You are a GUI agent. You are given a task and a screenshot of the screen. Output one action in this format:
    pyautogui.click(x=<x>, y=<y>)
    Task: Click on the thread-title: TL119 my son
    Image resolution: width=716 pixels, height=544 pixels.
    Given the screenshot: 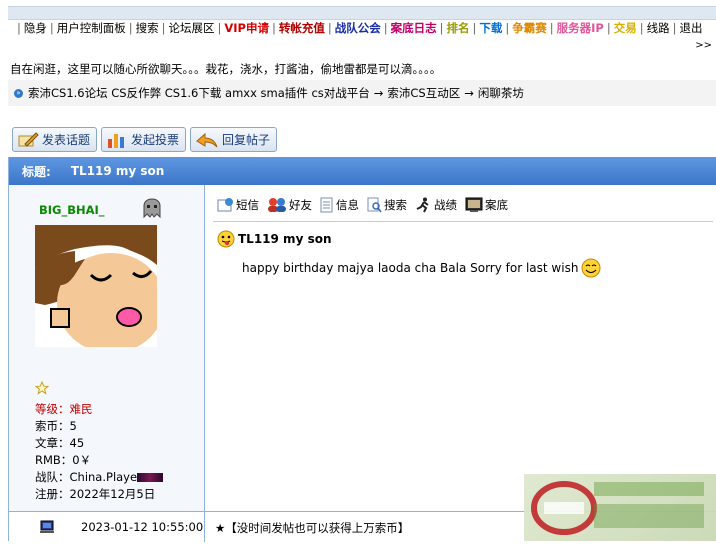 What is the action you would take?
    pyautogui.click(x=117, y=171)
    